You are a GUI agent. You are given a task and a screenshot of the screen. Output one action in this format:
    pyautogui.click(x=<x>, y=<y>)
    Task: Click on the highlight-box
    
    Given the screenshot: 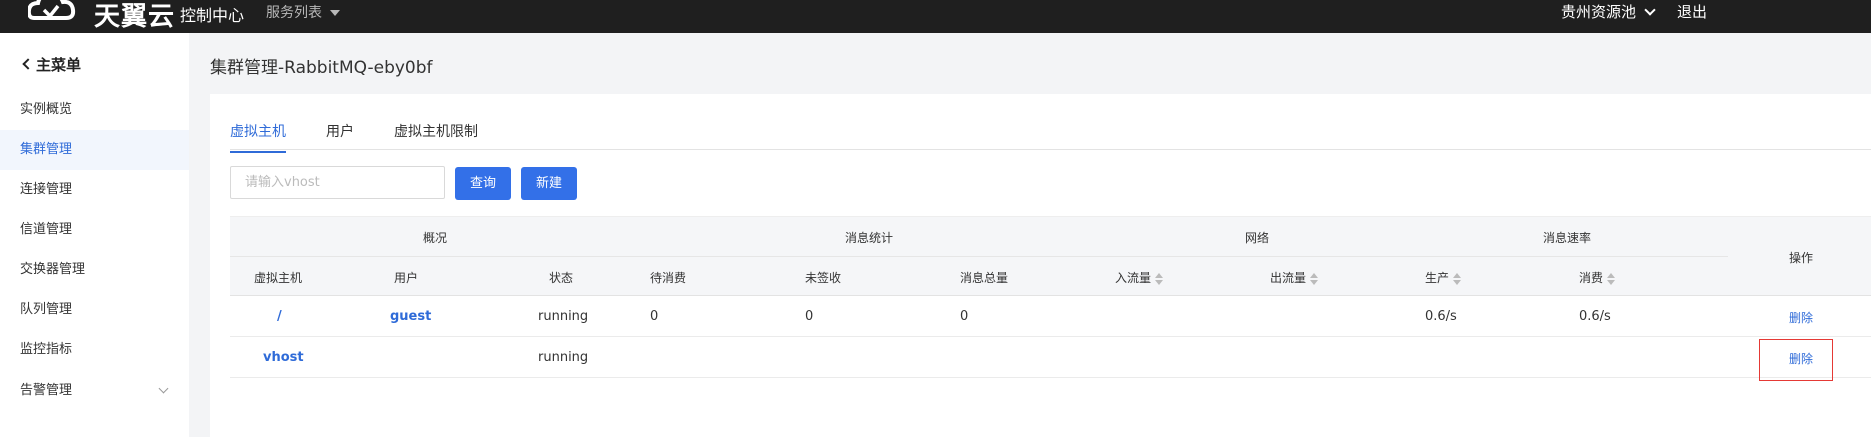 What is the action you would take?
    pyautogui.click(x=1796, y=360)
    